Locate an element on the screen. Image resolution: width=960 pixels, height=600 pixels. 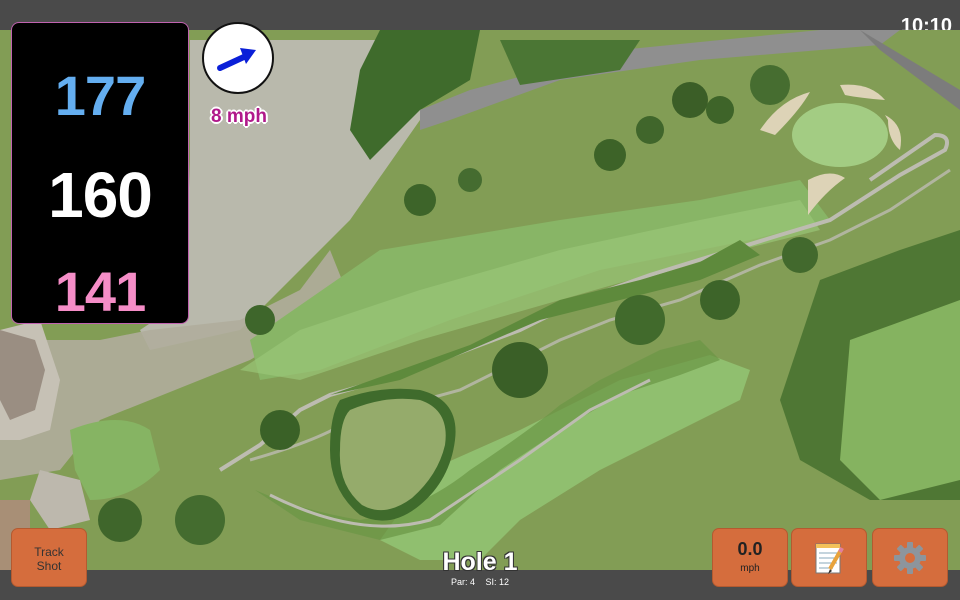
hole-title: Hole 1 is located at coordinates (480, 562).